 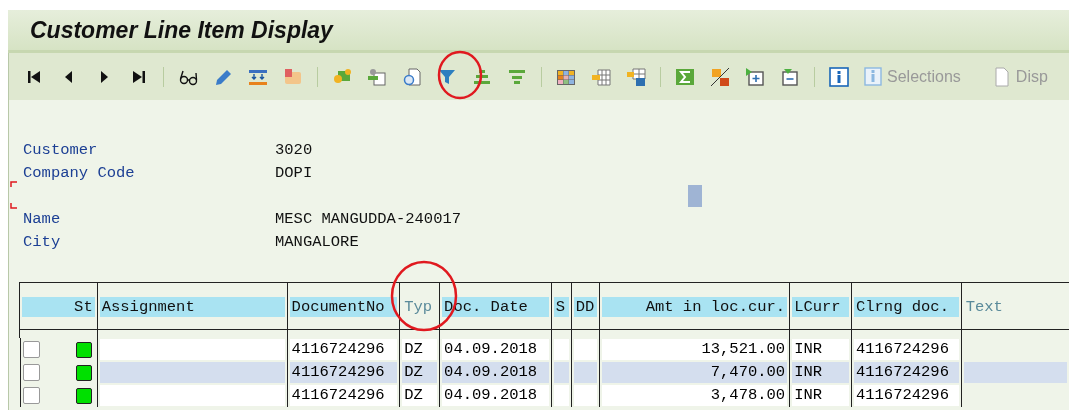 What do you see at coordinates (294, 149) in the screenshot?
I see `field-value: 3020` at bounding box center [294, 149].